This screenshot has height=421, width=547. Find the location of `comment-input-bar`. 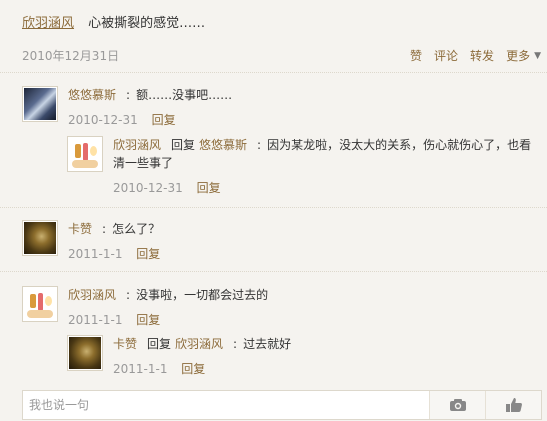

comment-input-bar is located at coordinates (282, 405).